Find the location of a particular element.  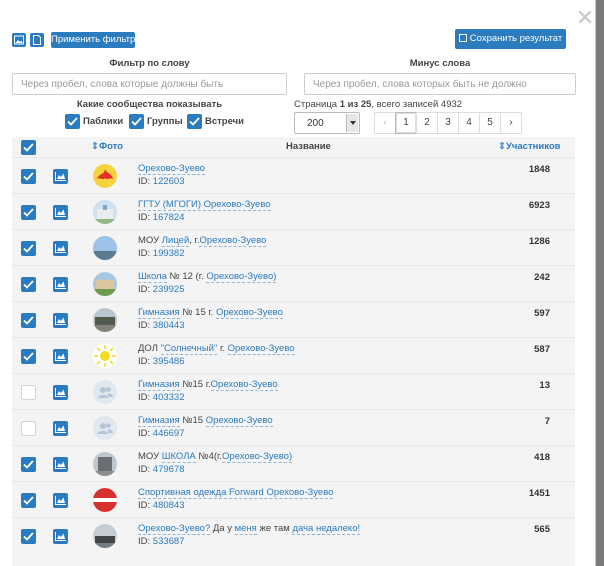

id-prefix: ID: is located at coordinates (145, 325).